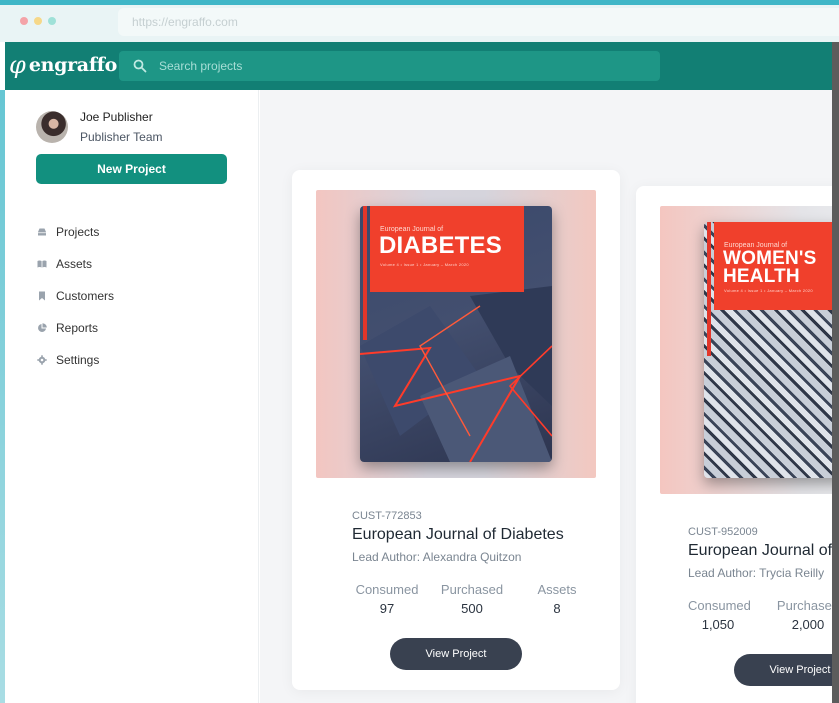 This screenshot has width=839, height=703. I want to click on window-controls, so click(38, 21).